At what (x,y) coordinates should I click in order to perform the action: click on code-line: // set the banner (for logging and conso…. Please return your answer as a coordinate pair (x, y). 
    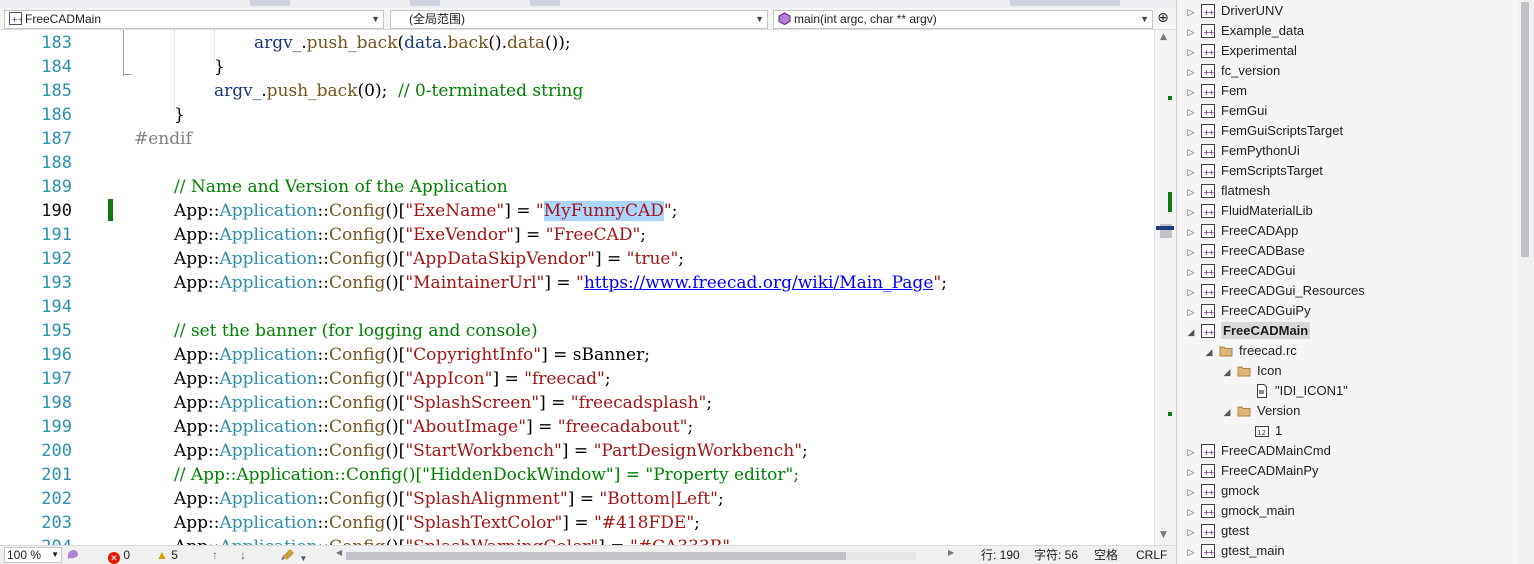
    Looking at the image, I should click on (356, 331).